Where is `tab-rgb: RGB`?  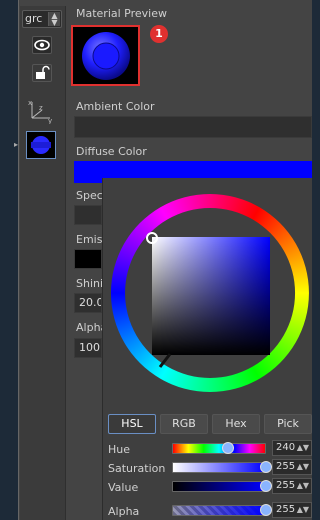
tab-rgb: RGB is located at coordinates (184, 424).